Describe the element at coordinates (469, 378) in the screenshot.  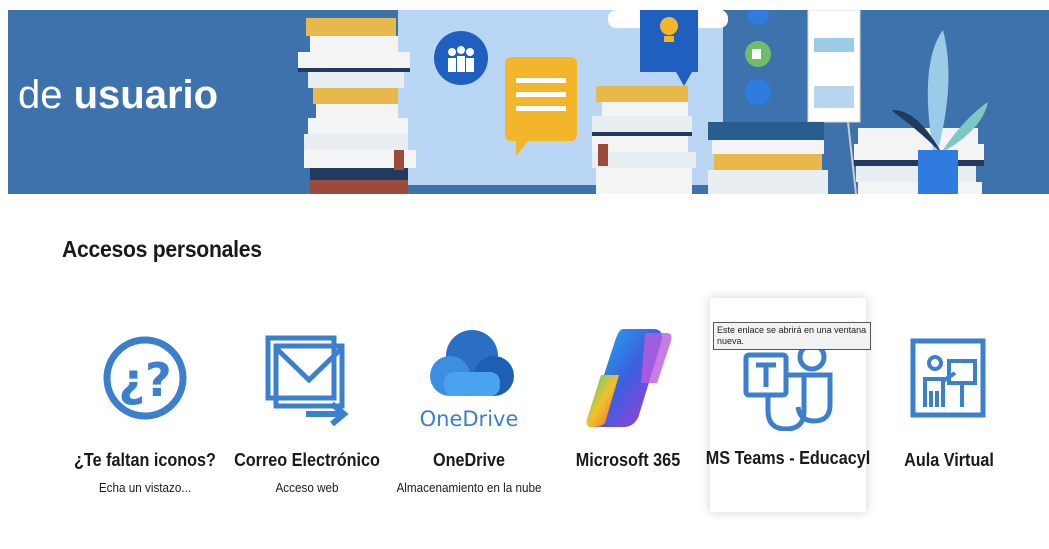
I see `onedrive-icon: OneDrive` at that location.